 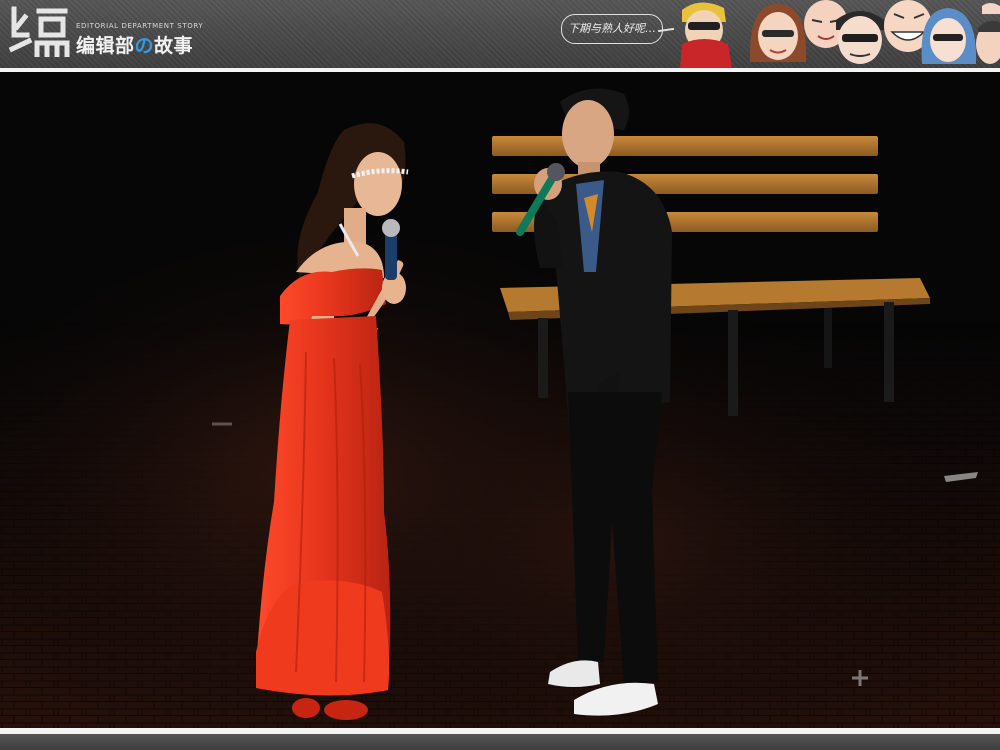 I want to click on logo-title-part2: 故事, so click(x=174, y=46).